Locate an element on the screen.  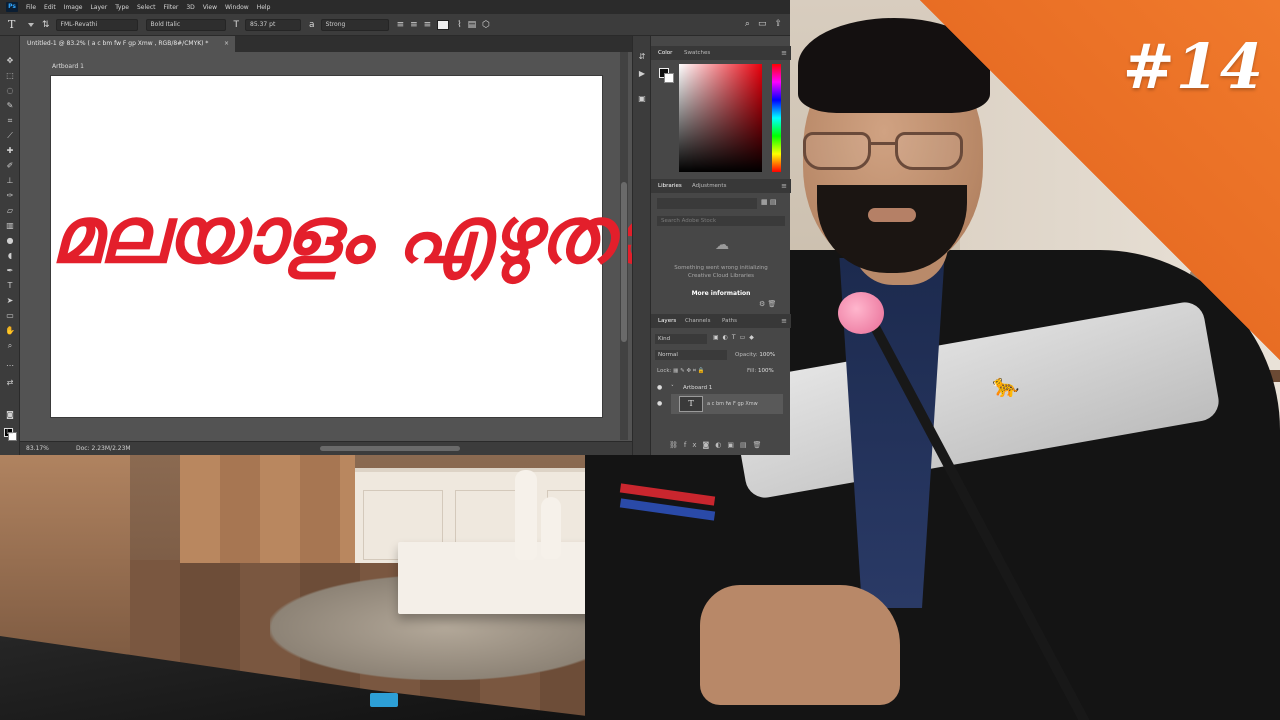
tab-channels: Channels is located at coordinates (697, 321).